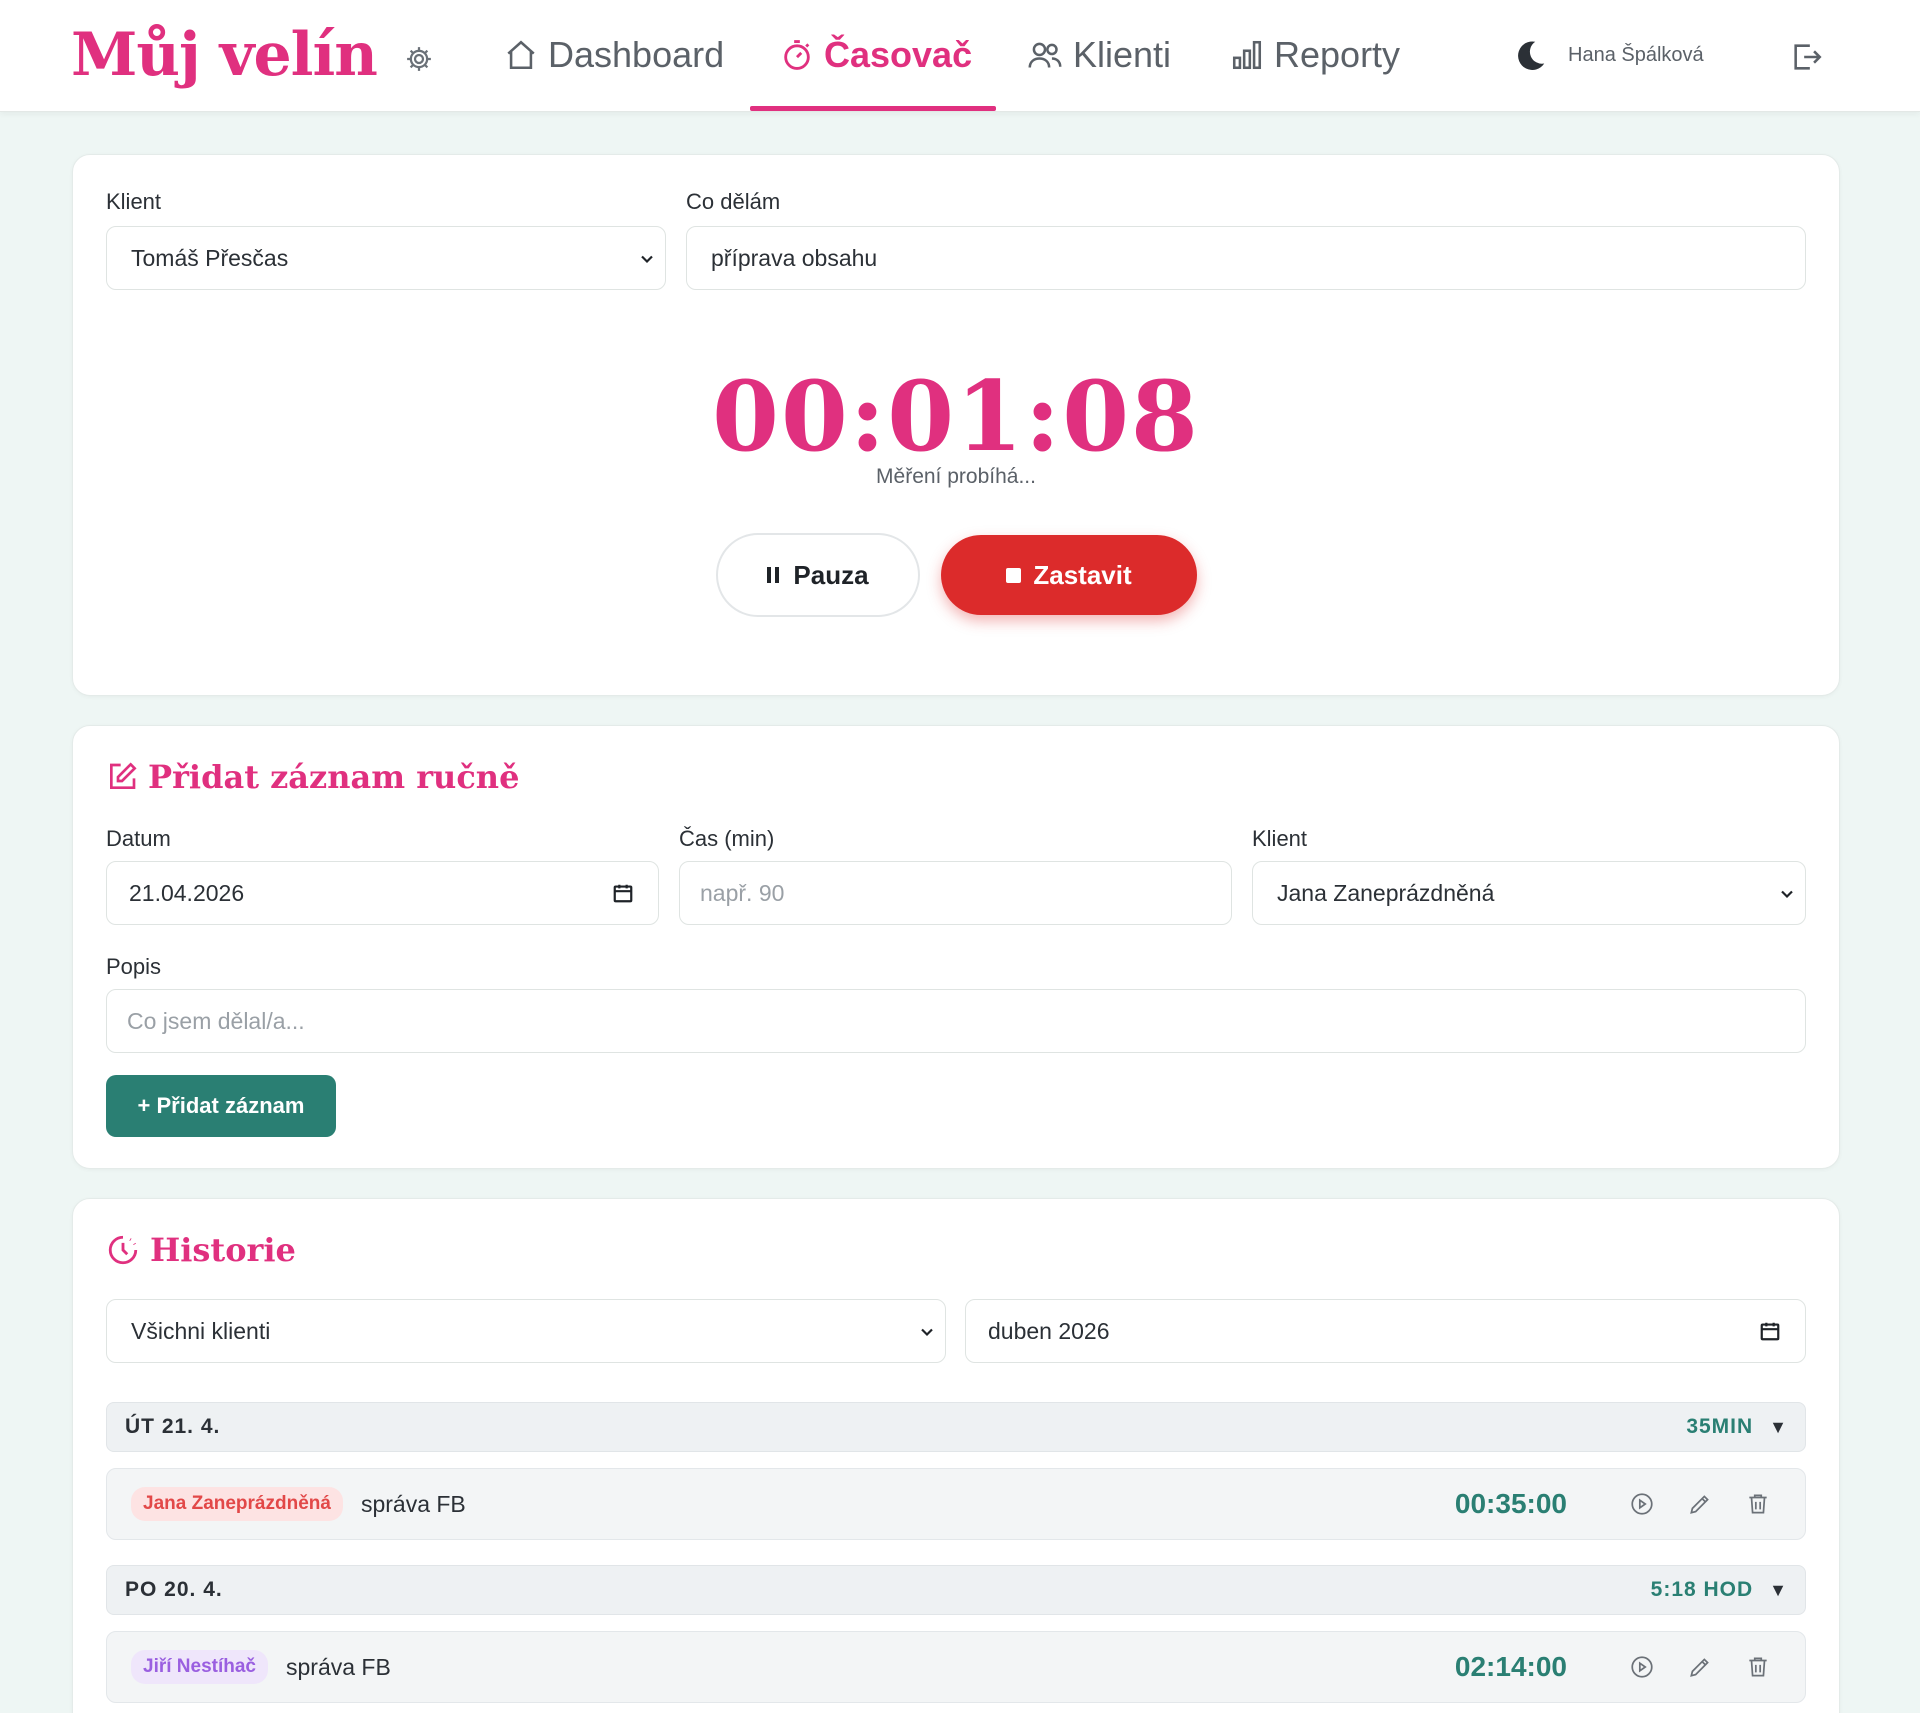  What do you see at coordinates (1049, 1330) in the screenshot?
I see `history-month-filter-value: duben 2026` at bounding box center [1049, 1330].